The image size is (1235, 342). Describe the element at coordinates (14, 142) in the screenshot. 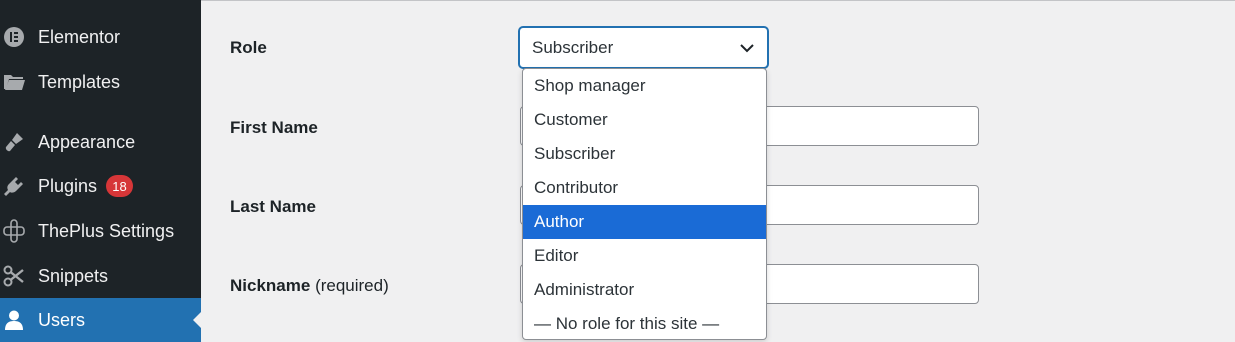

I see `paintbrush-icon` at that location.